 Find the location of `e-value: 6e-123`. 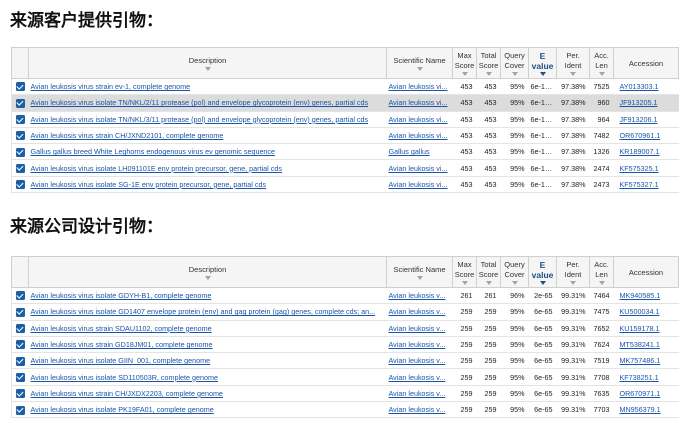

e-value: 6e-123 is located at coordinates (542, 185).